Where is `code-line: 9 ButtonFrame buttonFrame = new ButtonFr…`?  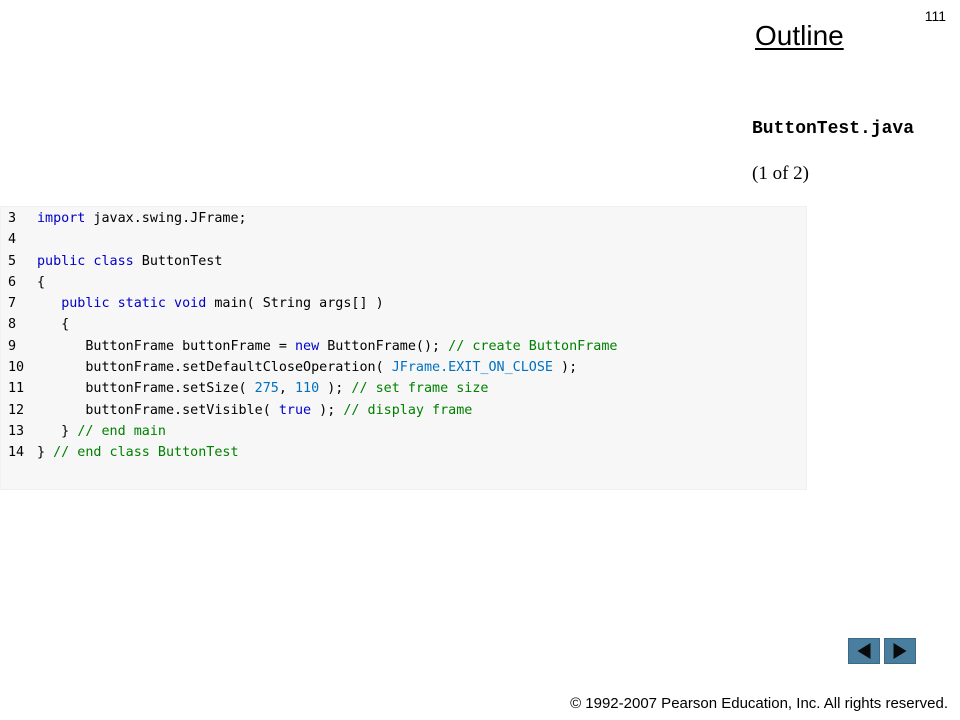
code-line: 9 ButtonFrame buttonFrame = new ButtonFr… is located at coordinates (403, 346).